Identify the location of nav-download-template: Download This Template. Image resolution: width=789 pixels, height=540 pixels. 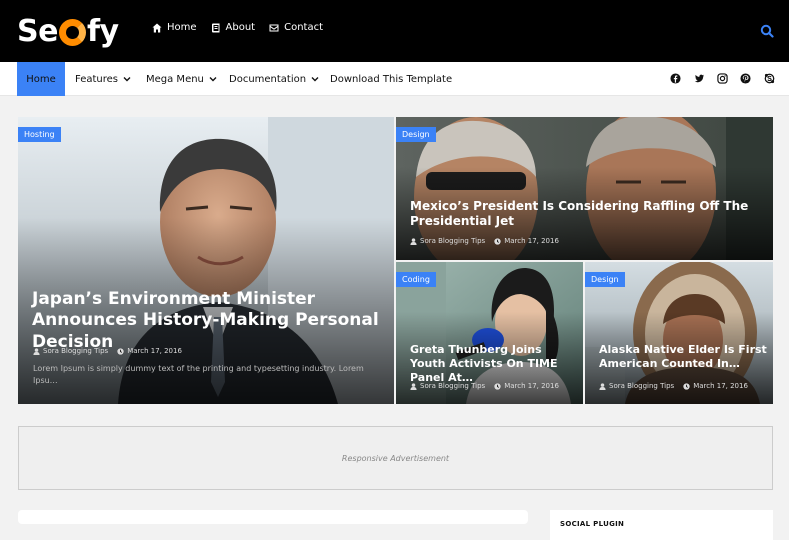
(391, 79).